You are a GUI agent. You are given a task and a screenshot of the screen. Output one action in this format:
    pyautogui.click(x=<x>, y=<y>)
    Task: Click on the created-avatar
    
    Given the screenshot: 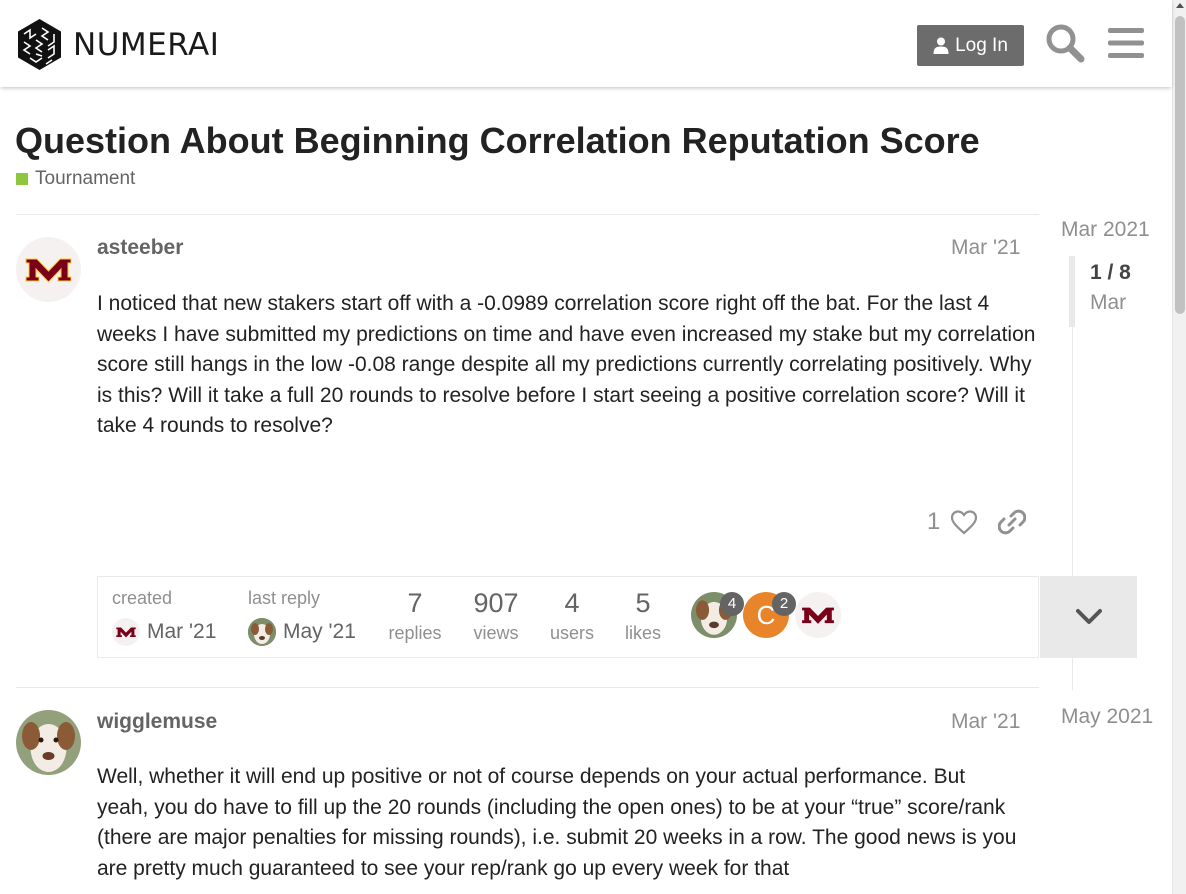 What is the action you would take?
    pyautogui.click(x=126, y=632)
    